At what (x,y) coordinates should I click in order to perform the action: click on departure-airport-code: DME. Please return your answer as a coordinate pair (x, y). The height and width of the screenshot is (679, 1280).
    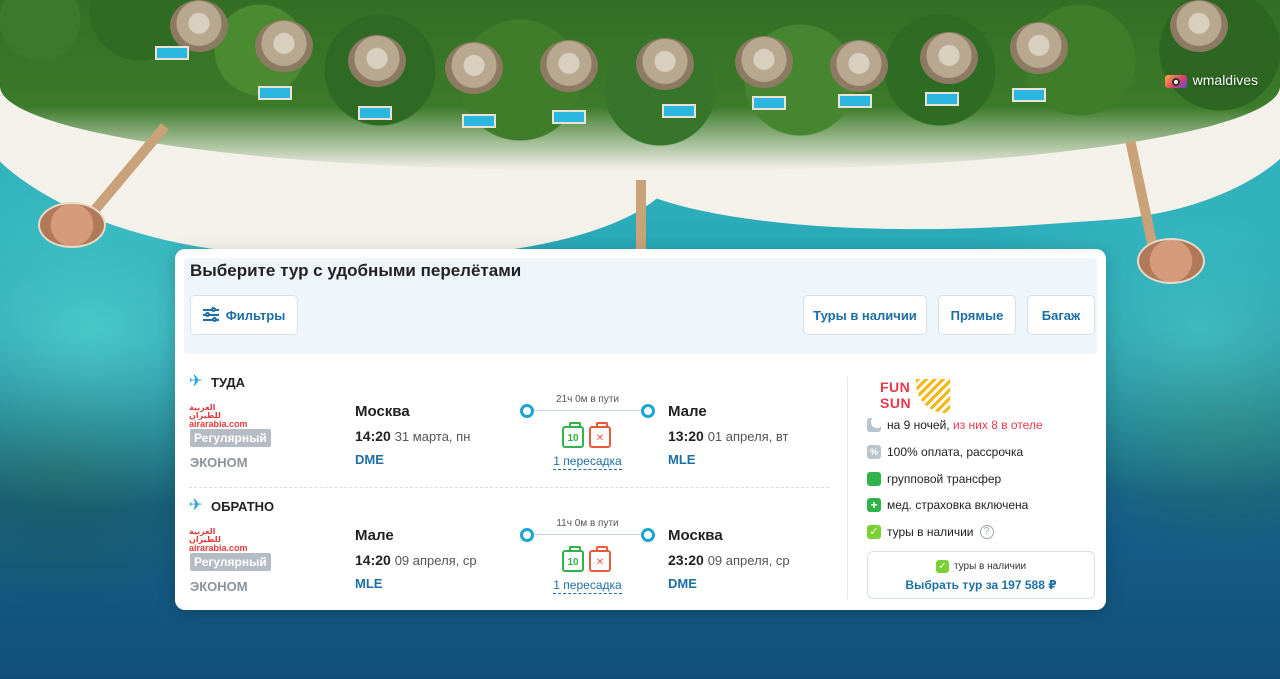
    Looking at the image, I should click on (369, 459).